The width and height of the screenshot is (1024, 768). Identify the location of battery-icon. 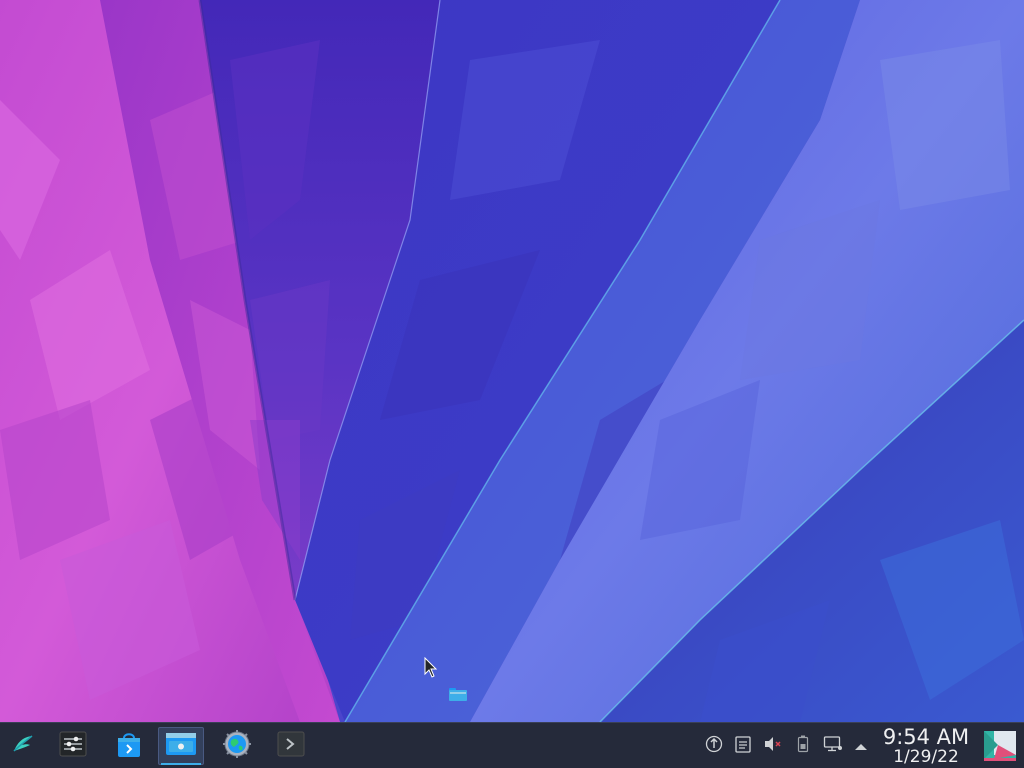
(803, 746).